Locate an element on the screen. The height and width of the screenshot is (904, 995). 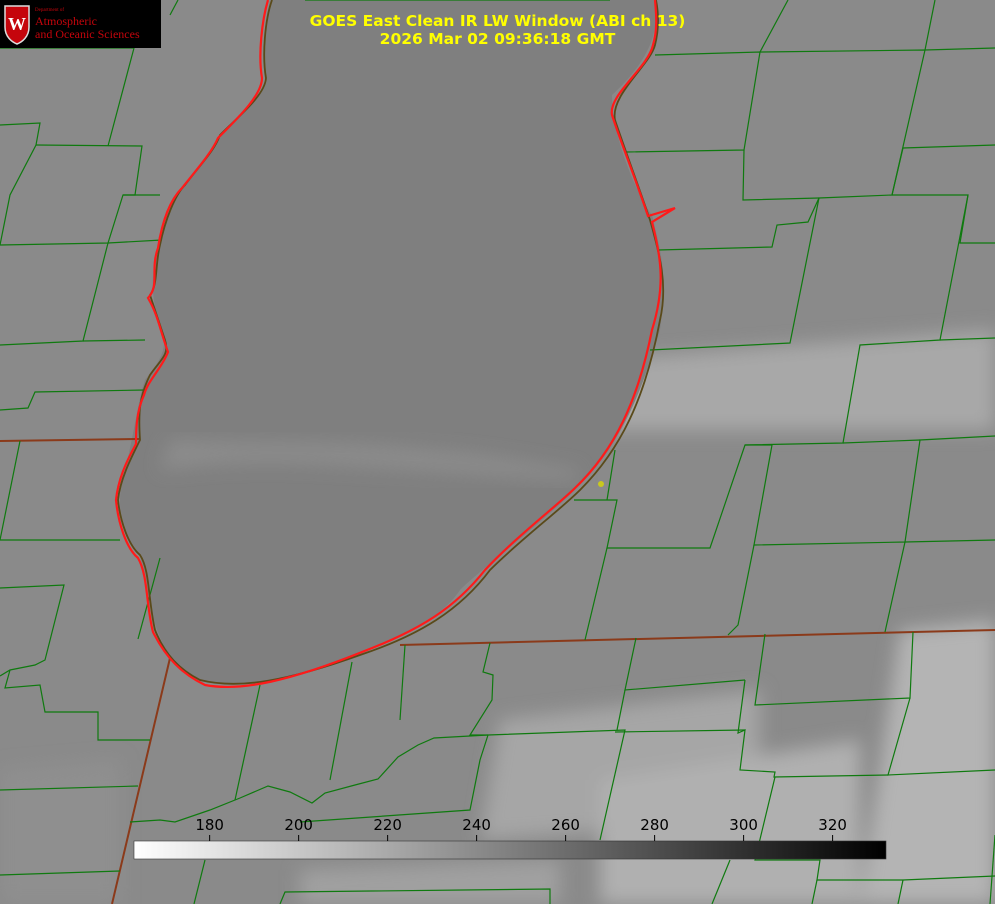
colorbar-tick-label: 200 is located at coordinates (298, 825).